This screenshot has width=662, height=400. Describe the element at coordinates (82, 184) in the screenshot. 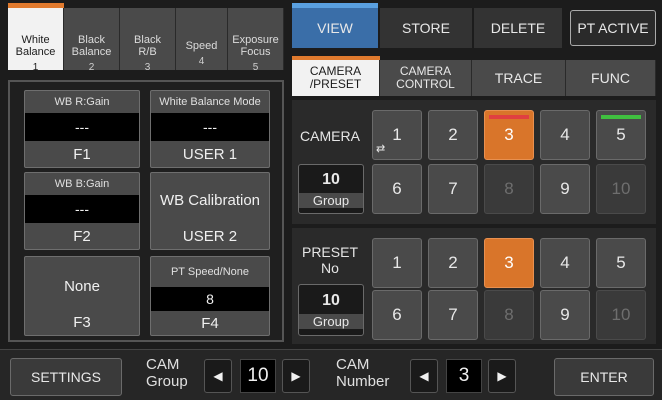

I see `card-title: WB B:Gain` at that location.